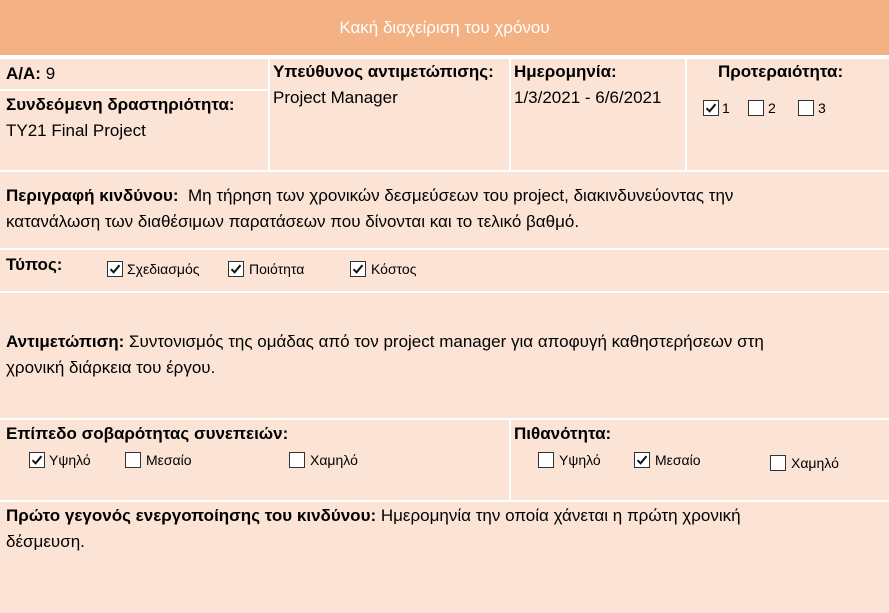 The width and height of the screenshot is (889, 613). What do you see at coordinates (169, 460) in the screenshot?
I see `severity-option-label: Μεσαίο` at bounding box center [169, 460].